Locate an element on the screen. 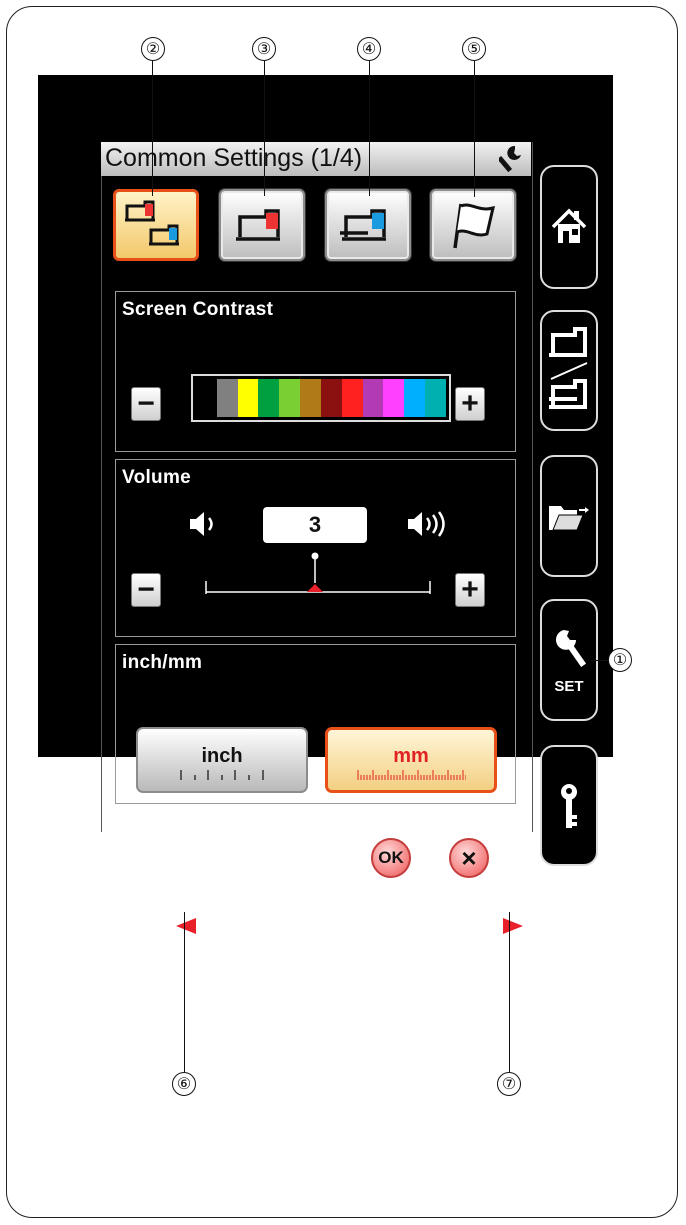 The width and height of the screenshot is (686, 1225). mm-button: mm is located at coordinates (411, 760).